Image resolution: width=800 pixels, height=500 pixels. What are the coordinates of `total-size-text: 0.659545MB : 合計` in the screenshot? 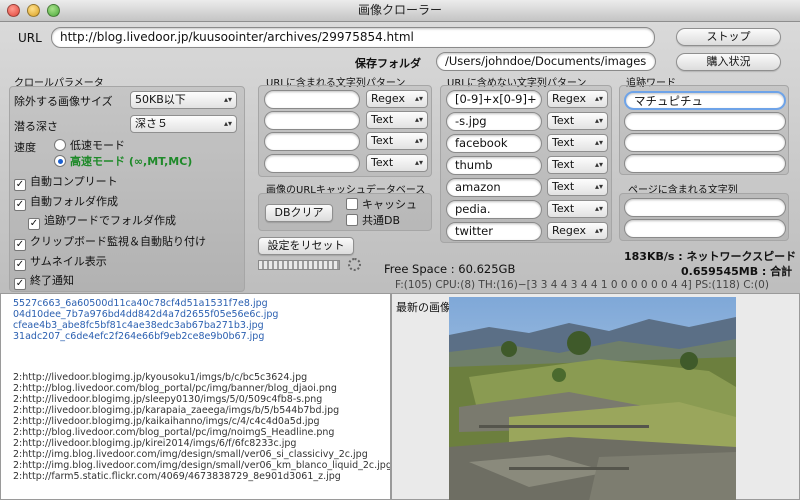 It's located at (737, 271).